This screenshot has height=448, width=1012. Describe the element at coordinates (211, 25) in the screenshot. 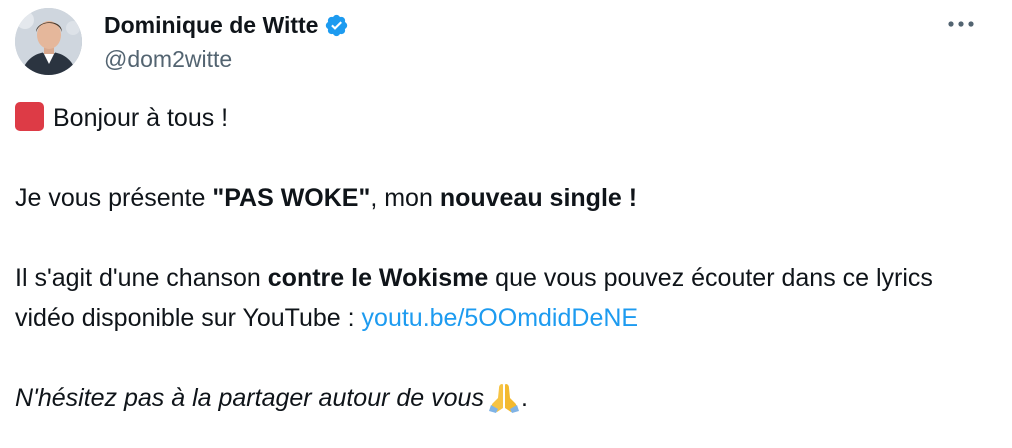

I see `author-name-text: Dominique de Witte` at that location.